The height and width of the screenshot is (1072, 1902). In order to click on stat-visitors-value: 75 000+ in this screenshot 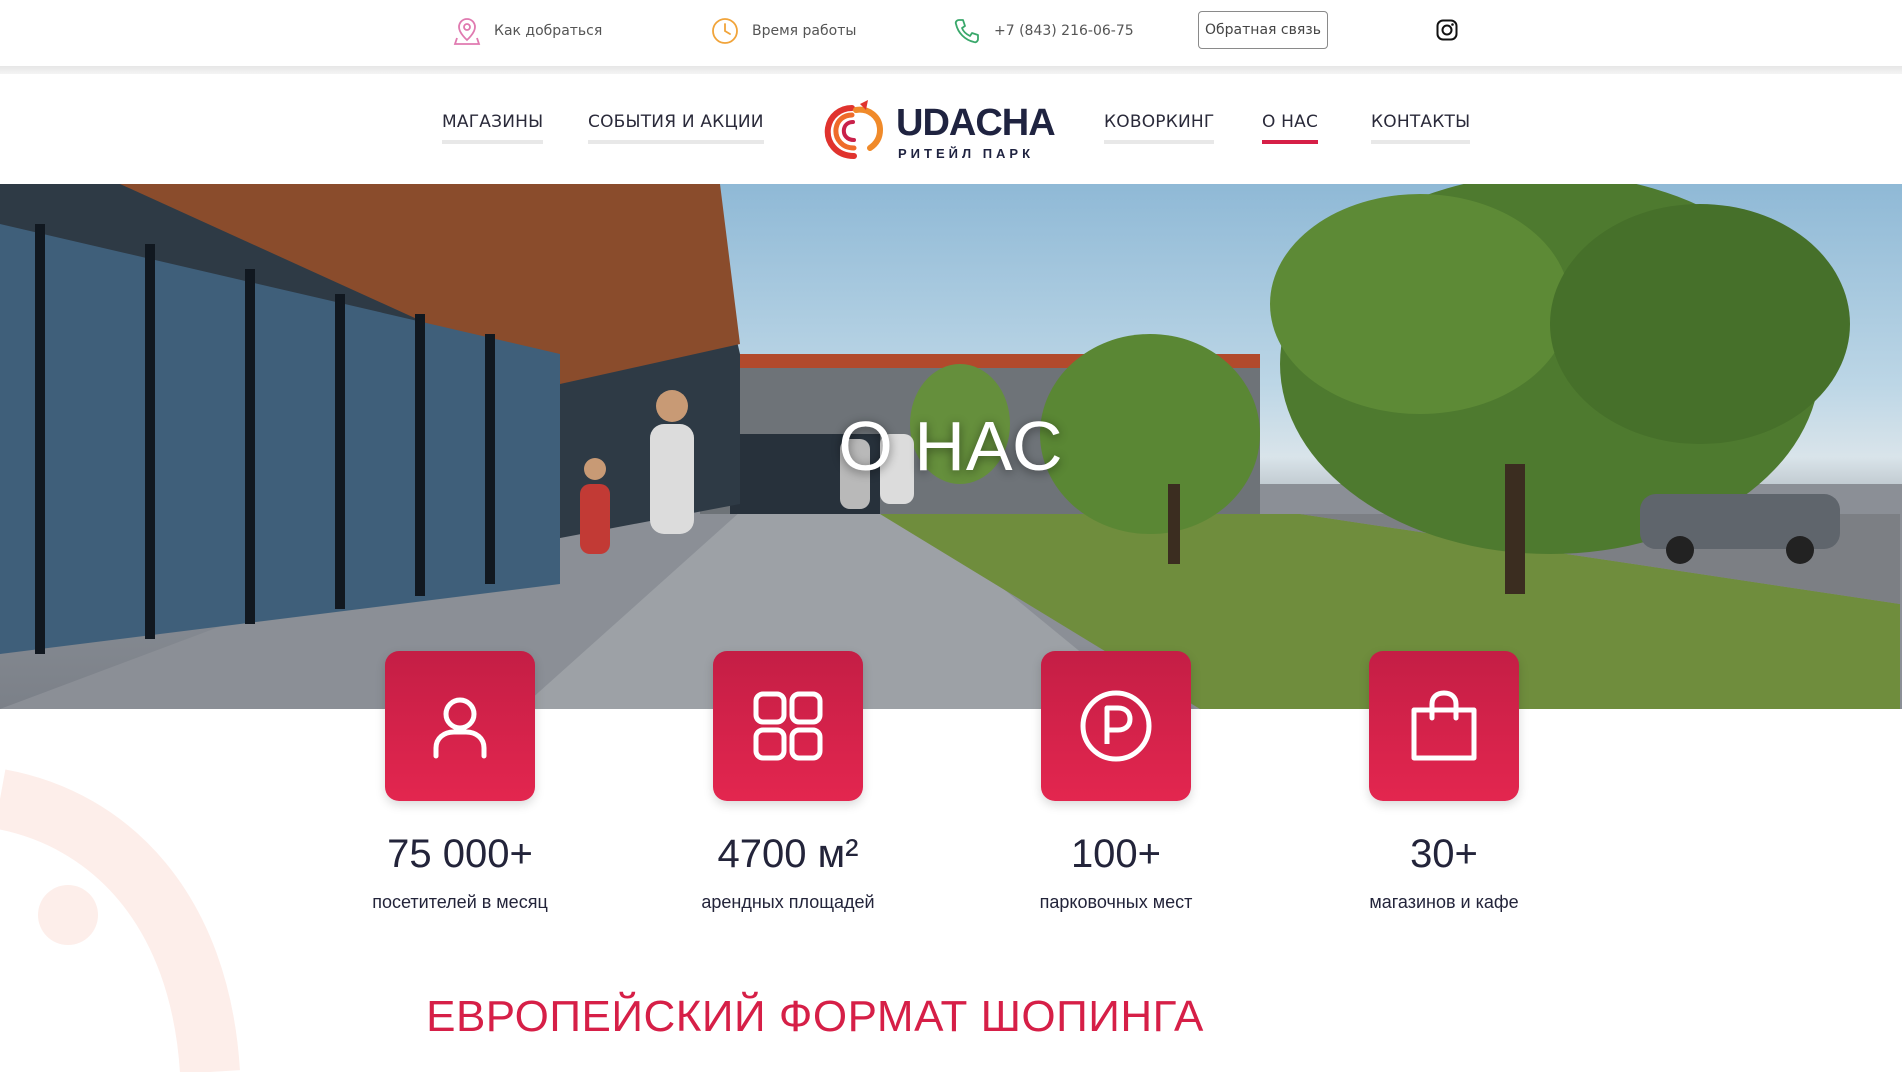, I will do `click(460, 854)`.